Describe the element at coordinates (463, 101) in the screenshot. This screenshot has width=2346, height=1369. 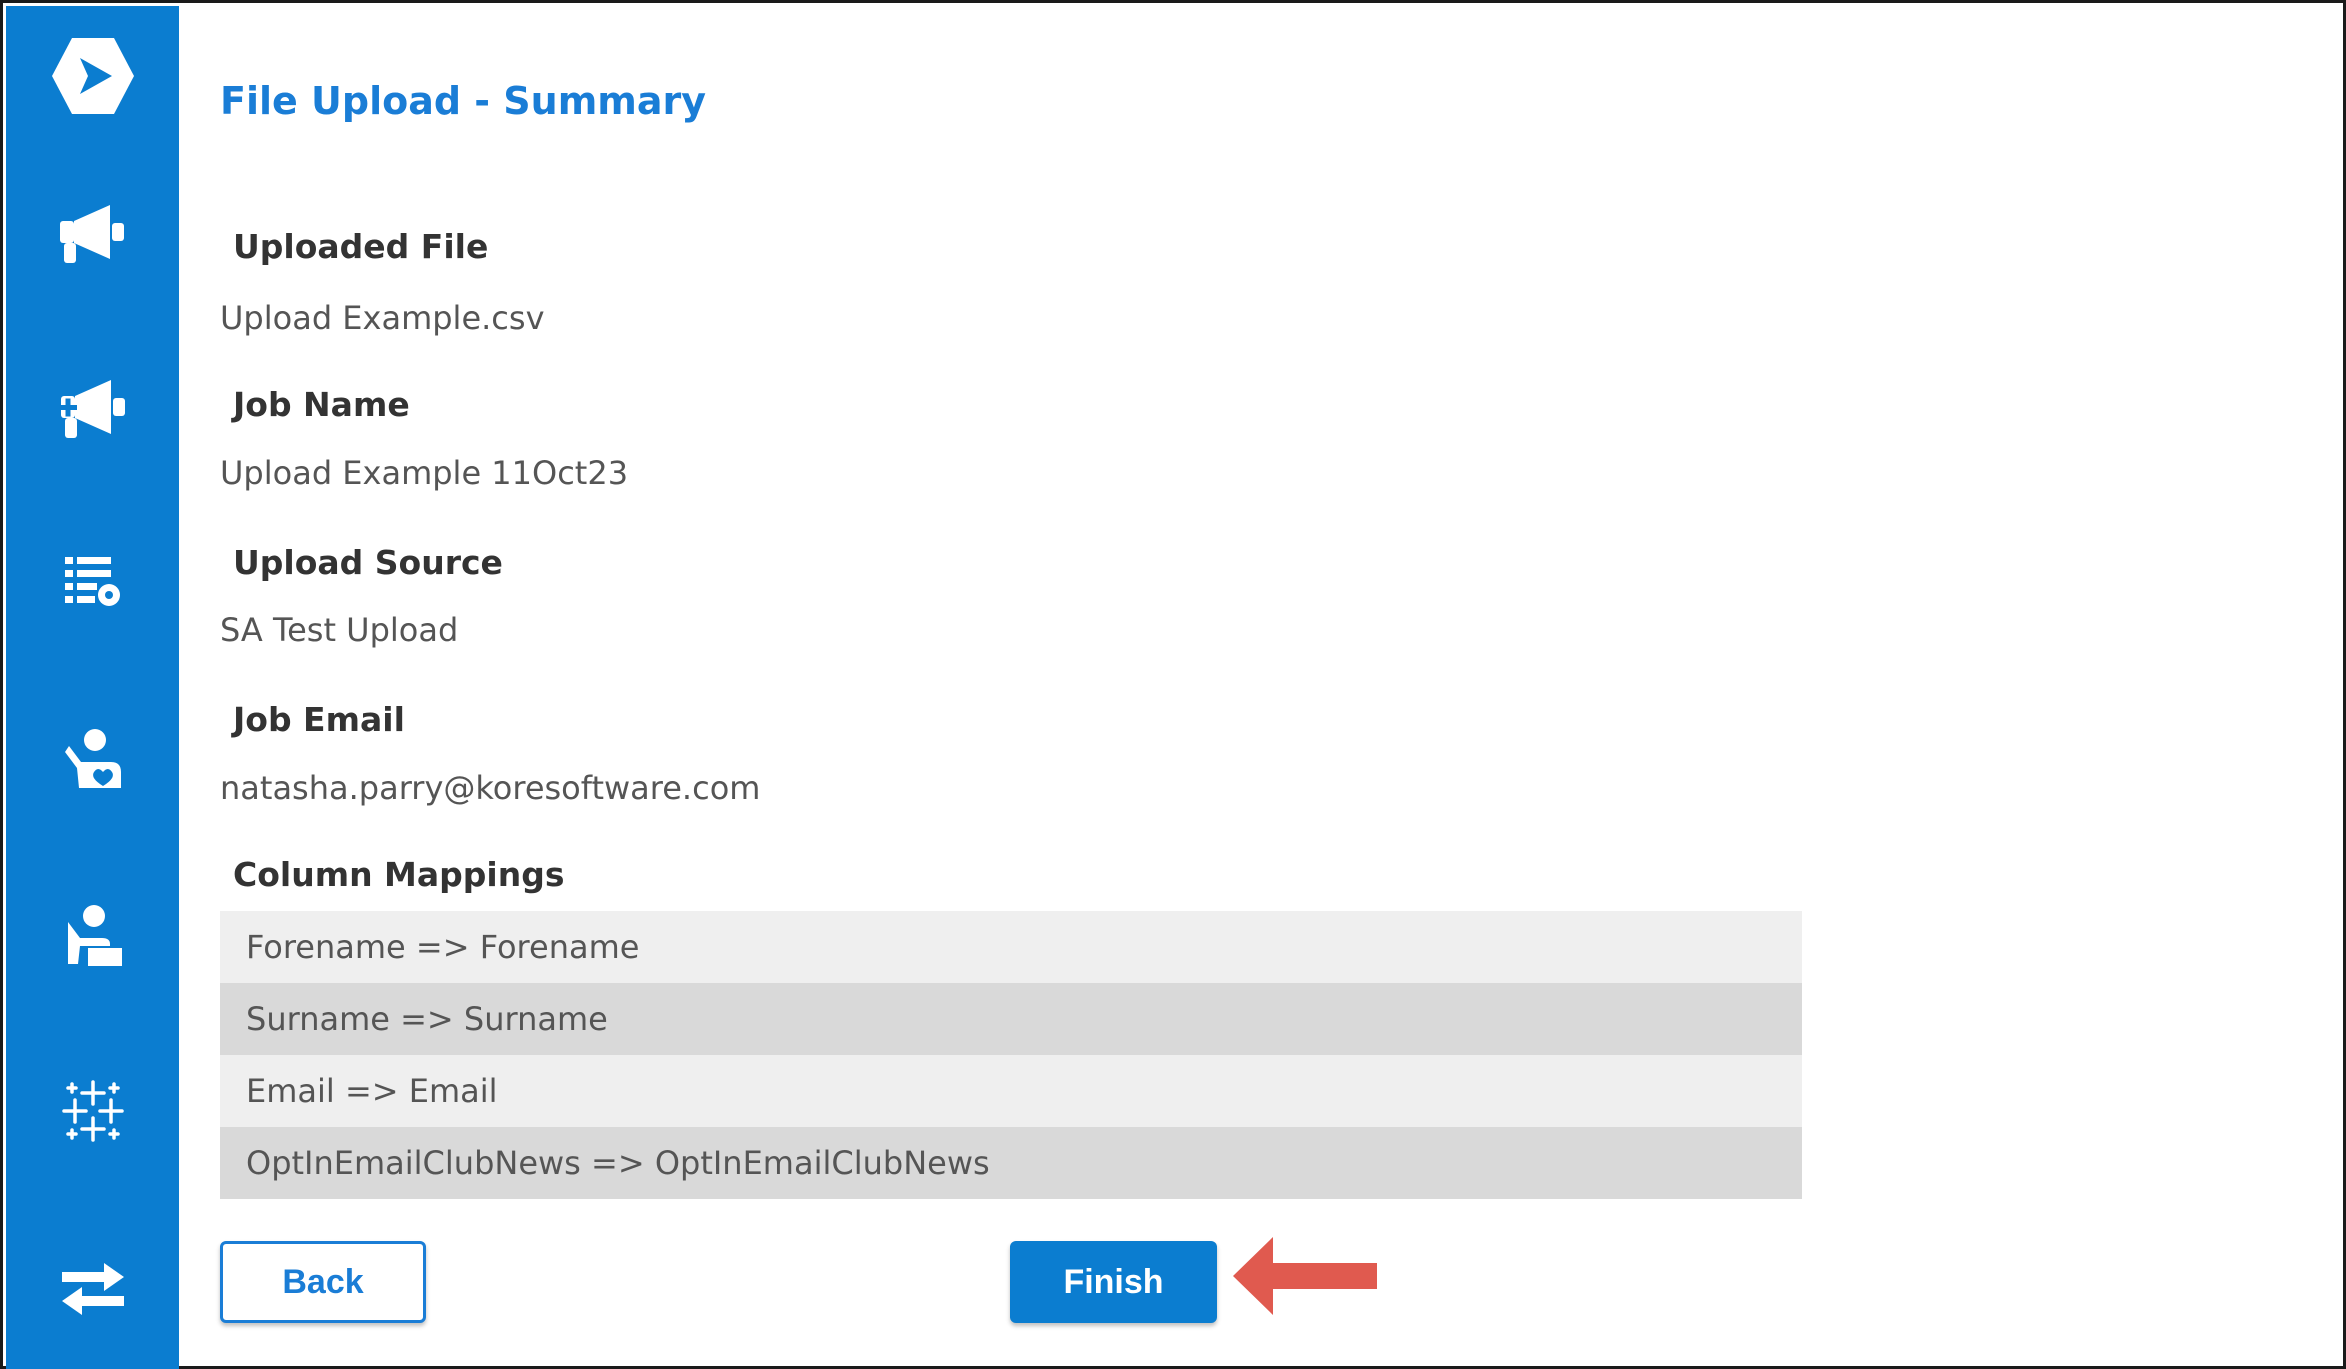
I see `page-title: File Upload - Summary` at that location.